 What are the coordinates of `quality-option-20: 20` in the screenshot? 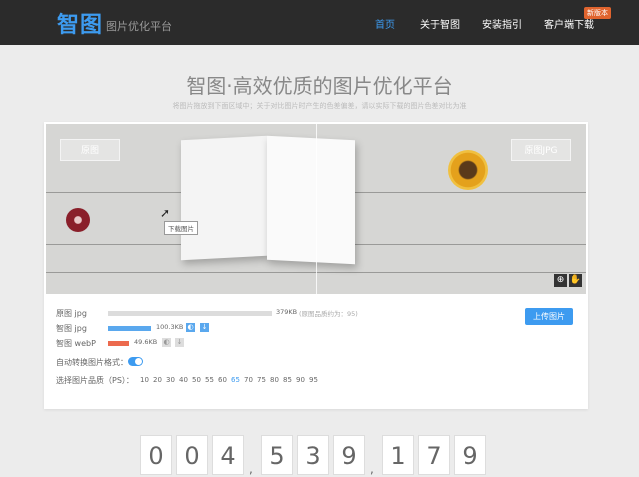 It's located at (157, 380).